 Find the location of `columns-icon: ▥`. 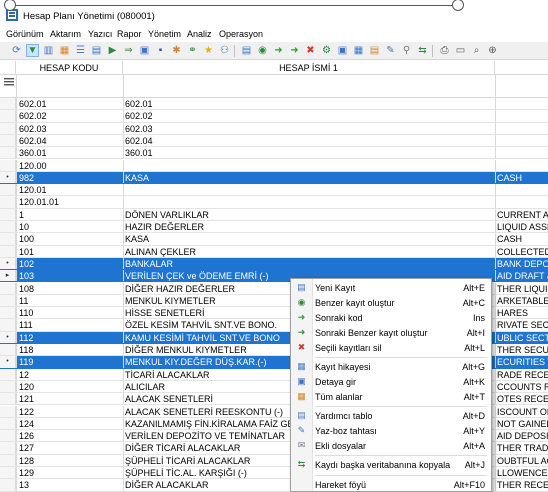

columns-icon: ▥ is located at coordinates (48, 50).